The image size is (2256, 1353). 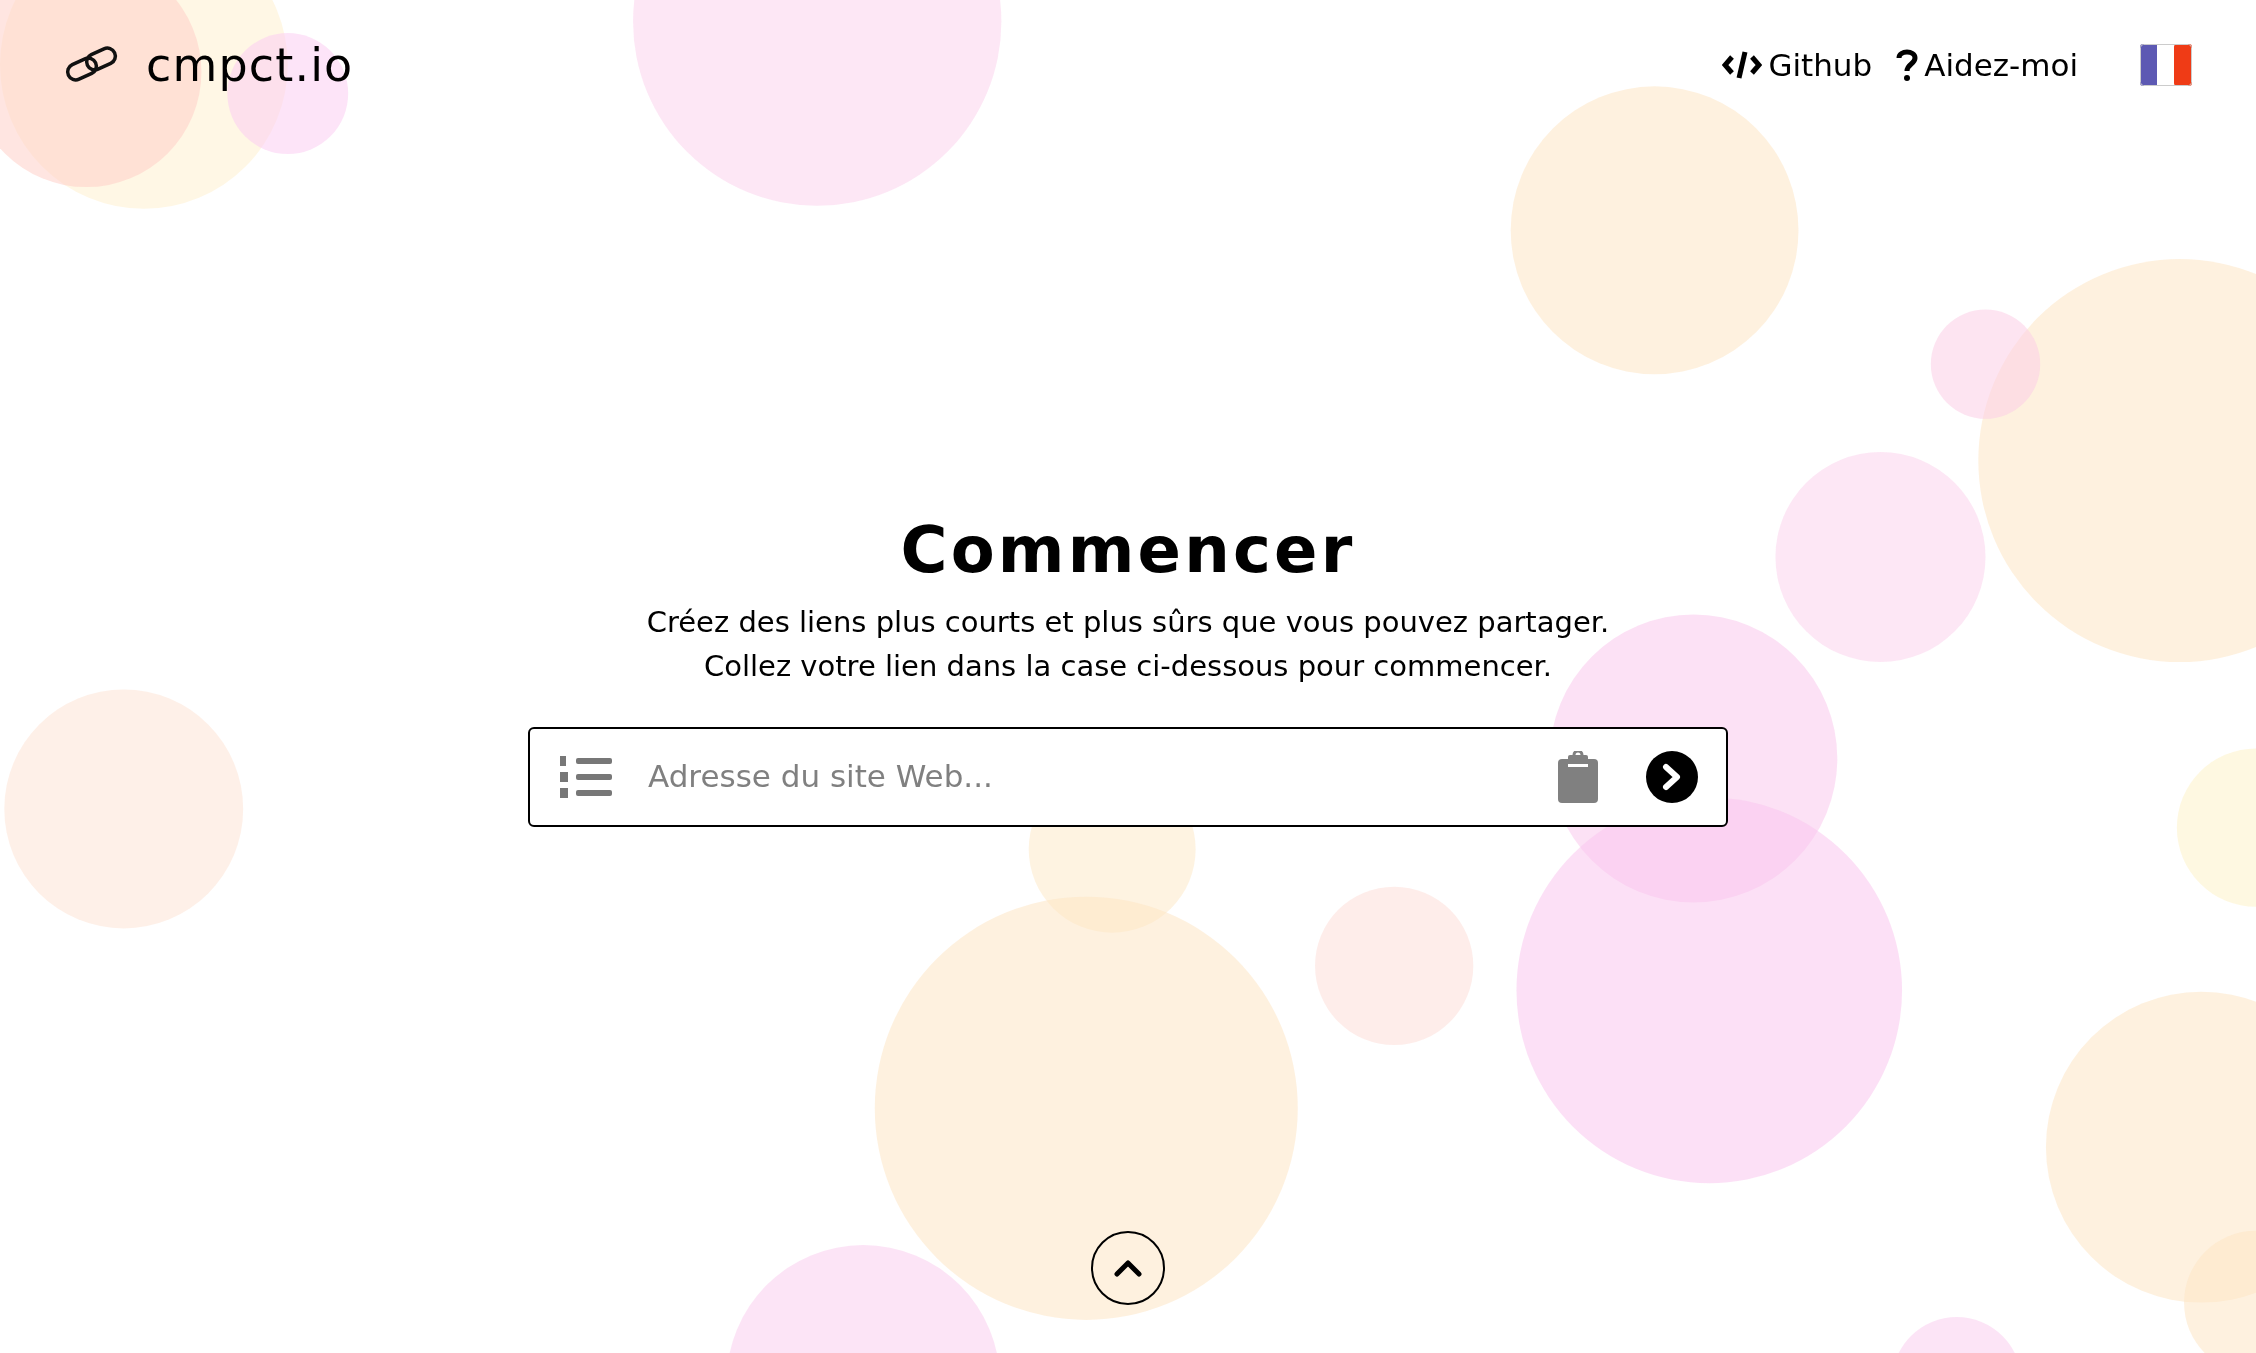 What do you see at coordinates (1820, 65) in the screenshot?
I see `nav-link: Github` at bounding box center [1820, 65].